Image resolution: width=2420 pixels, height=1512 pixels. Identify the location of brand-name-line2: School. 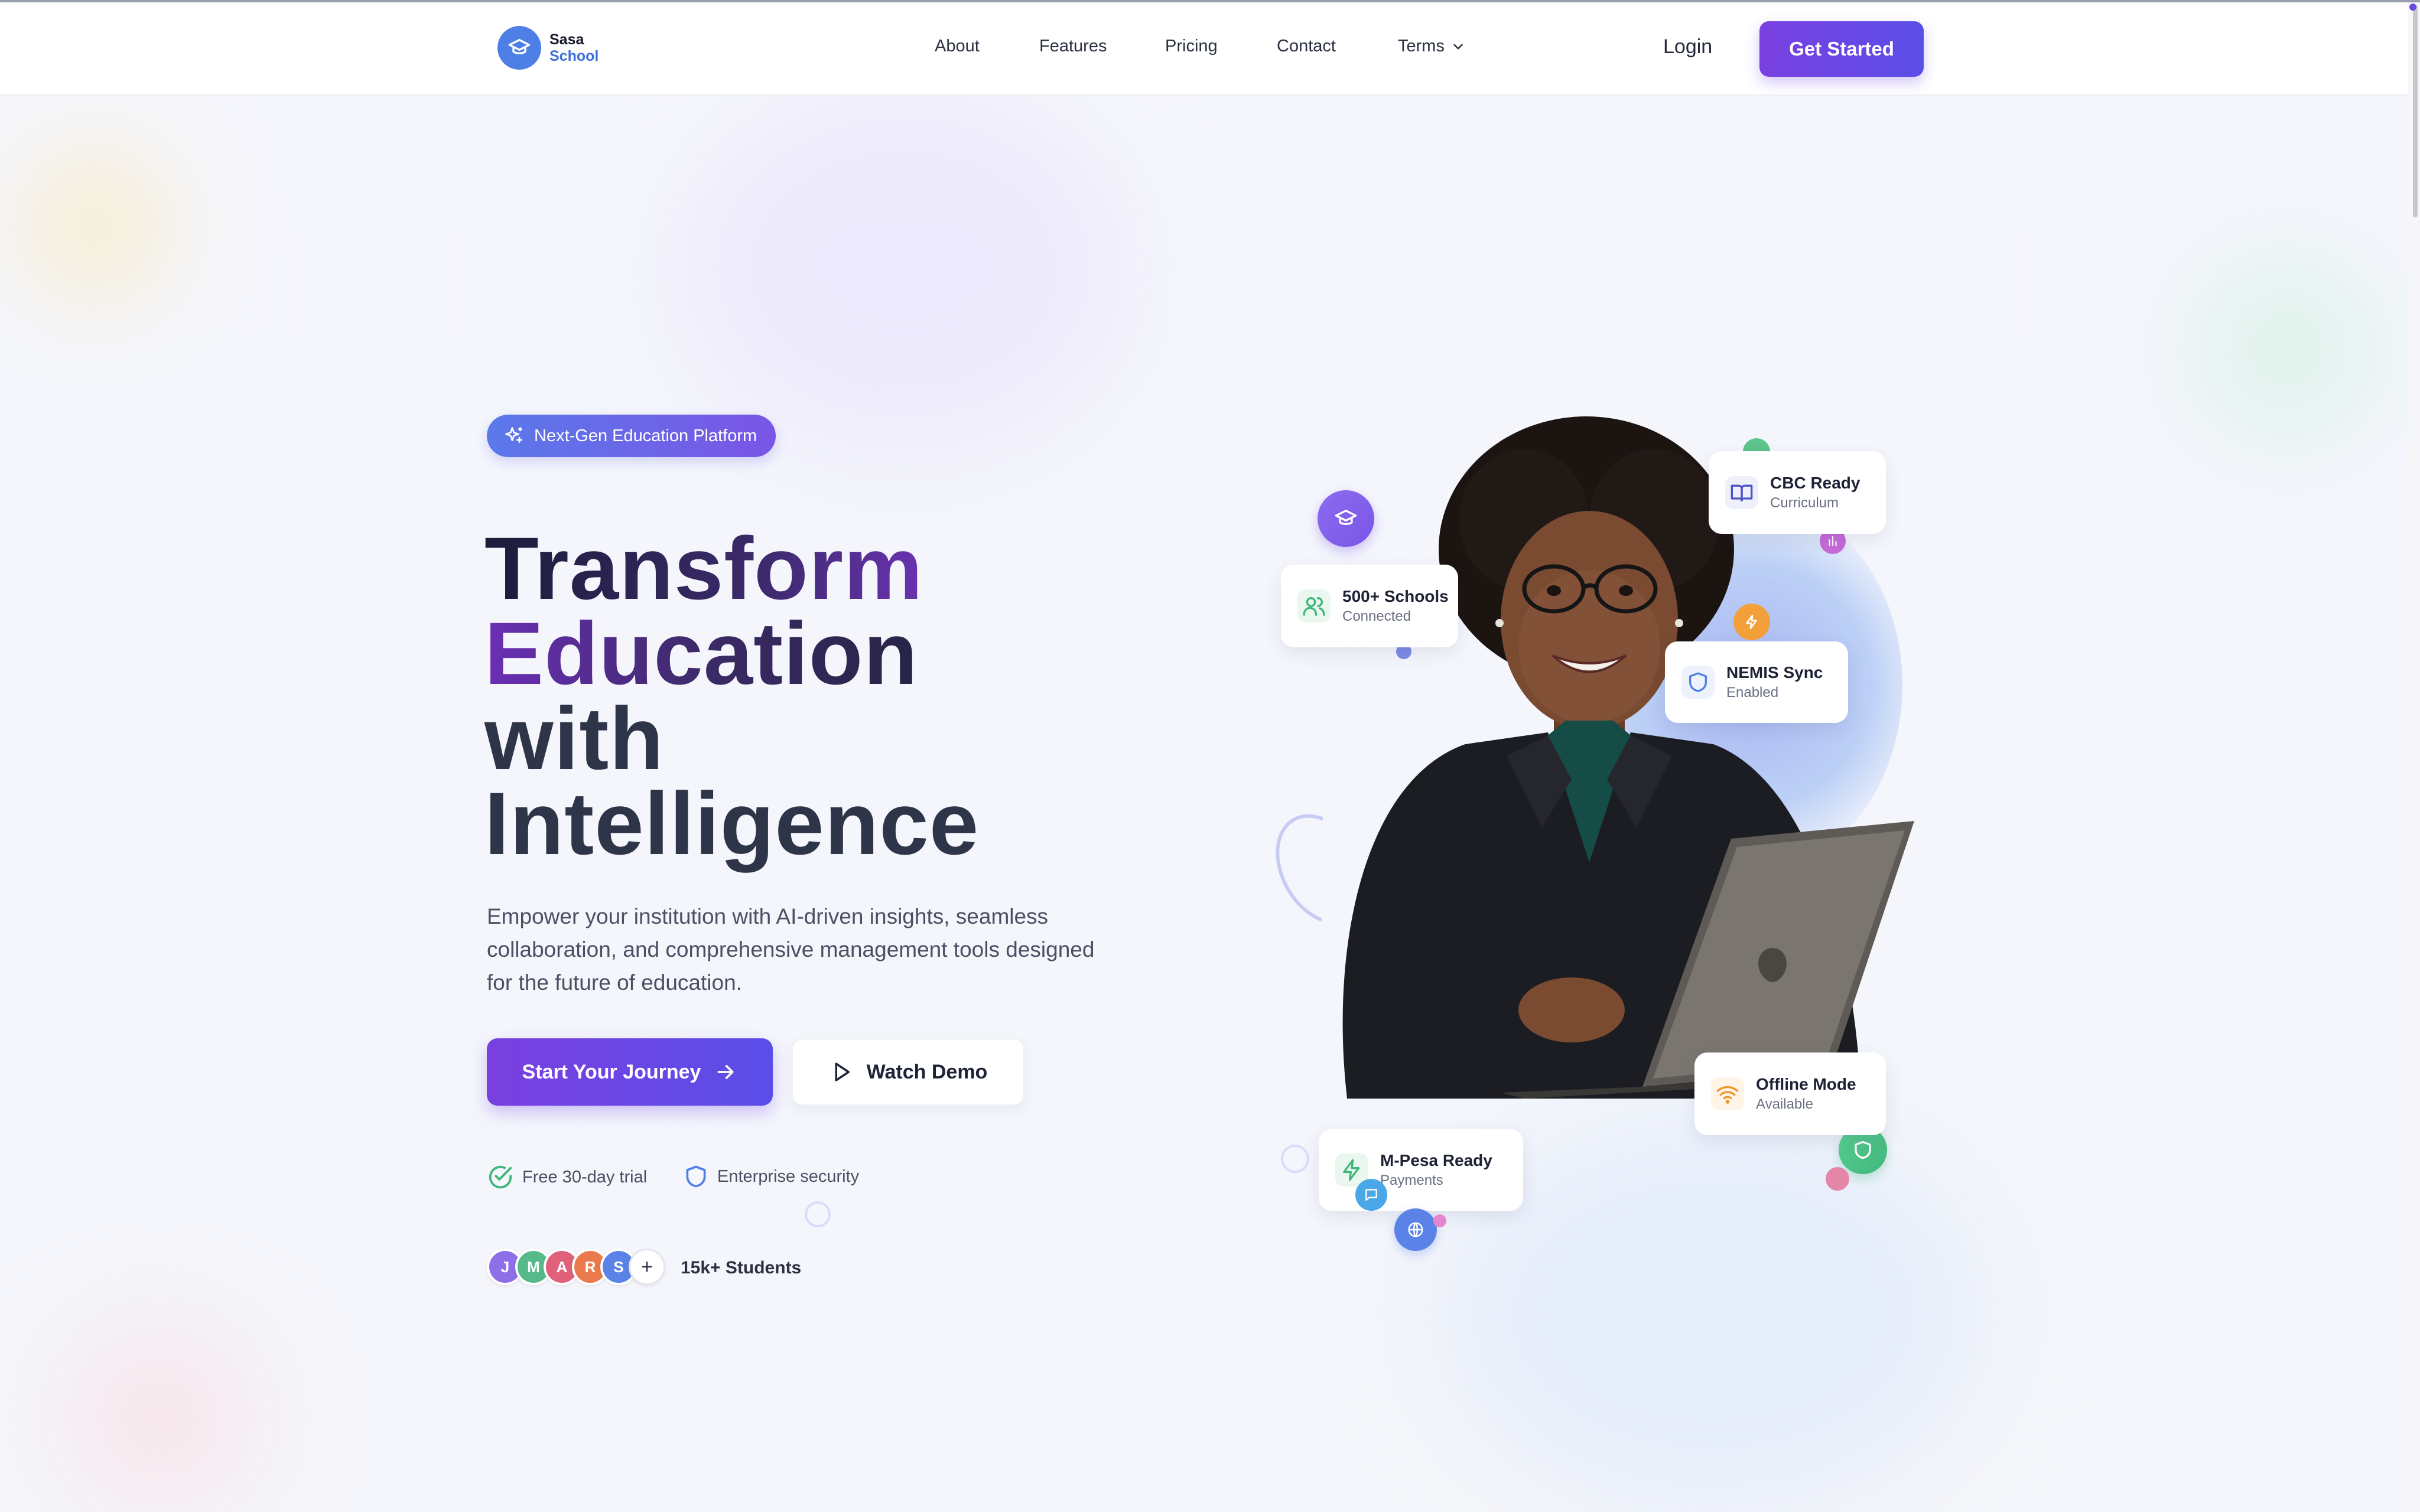
(574, 56).